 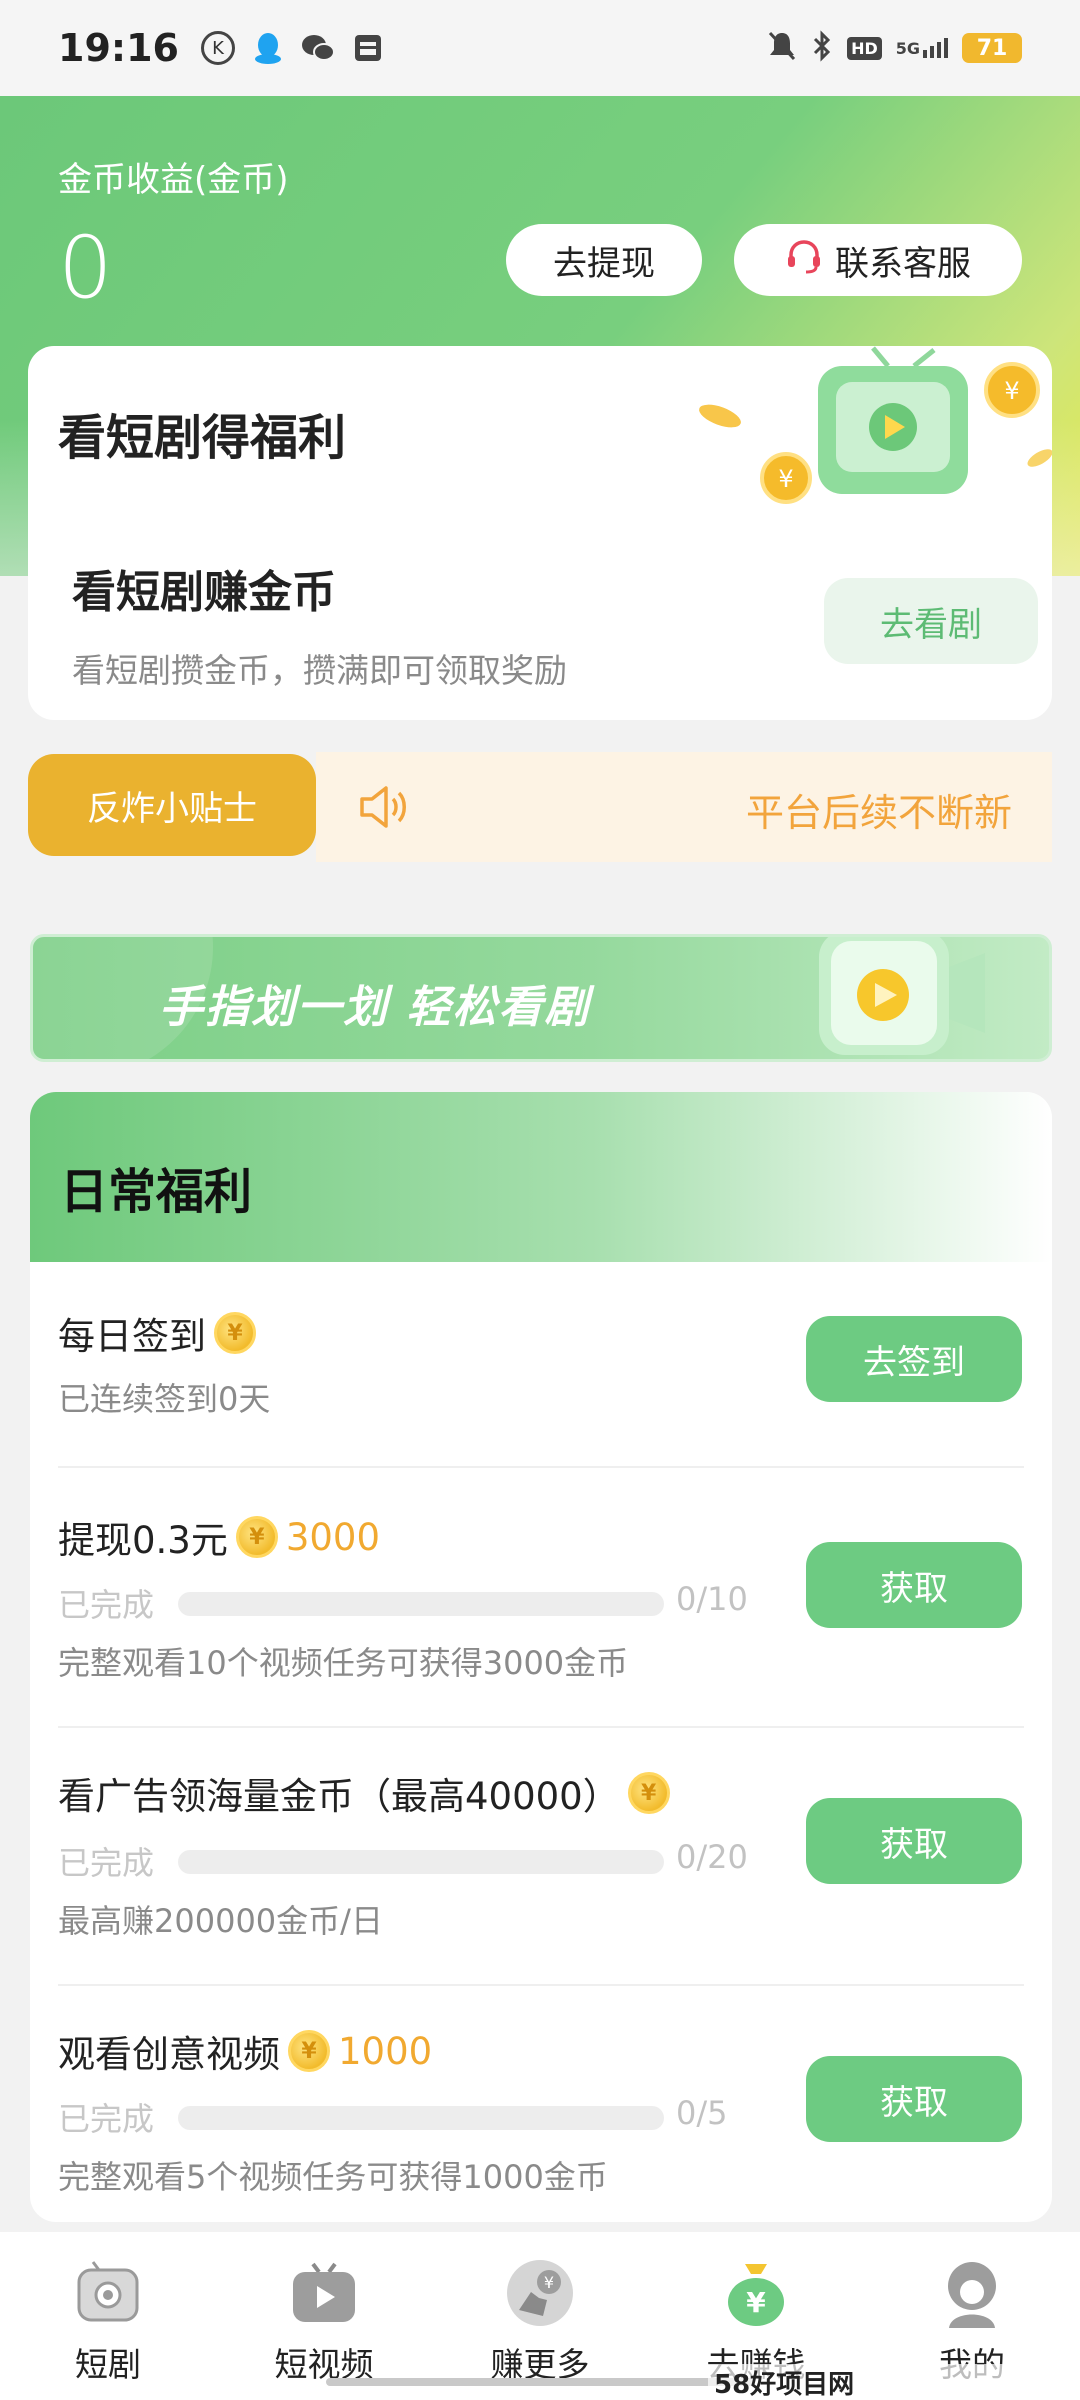 What do you see at coordinates (822, 48) in the screenshot?
I see `bluetooth-icon` at bounding box center [822, 48].